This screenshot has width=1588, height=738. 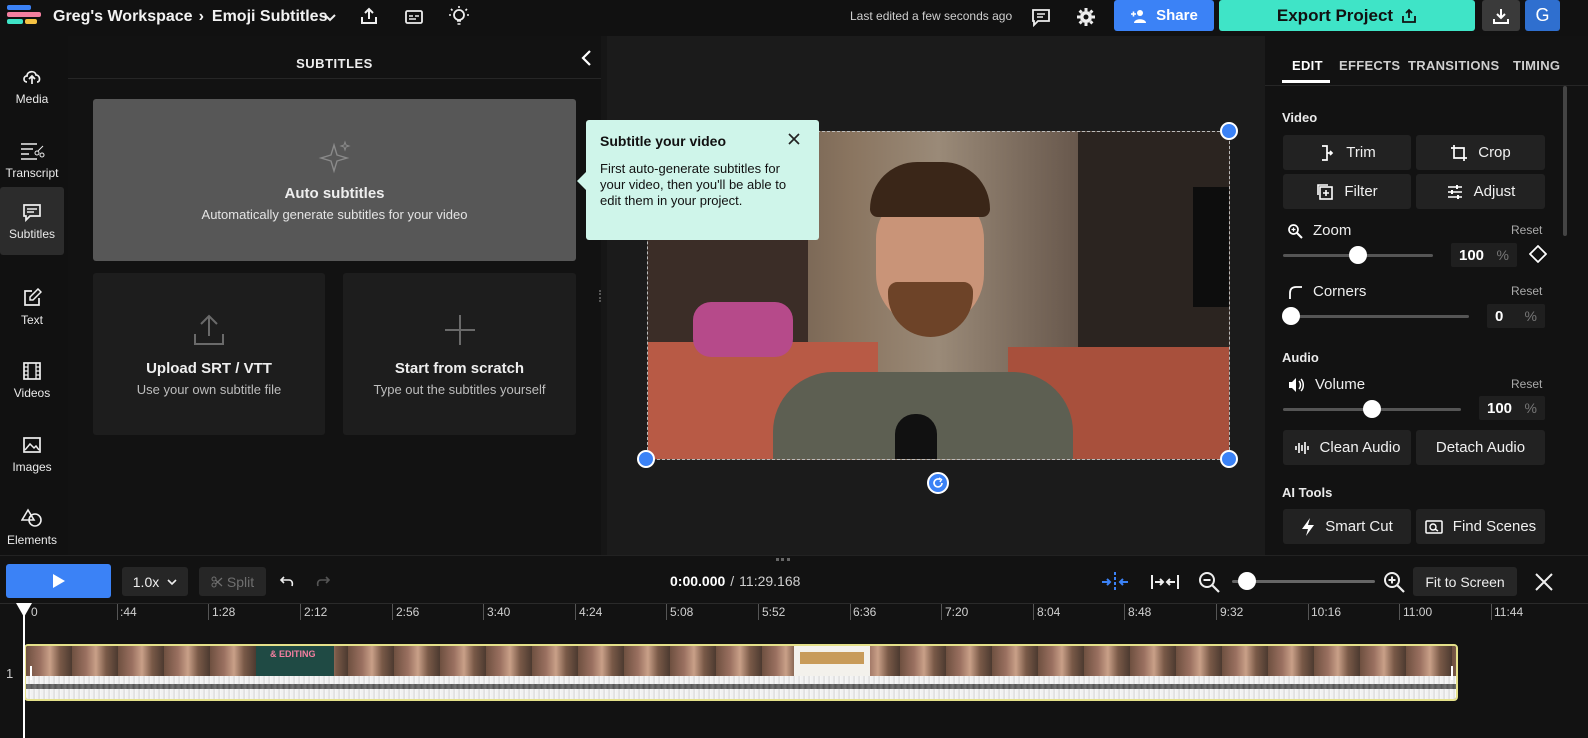 I want to click on clip-trim-handle-right, so click(x=1452, y=673).